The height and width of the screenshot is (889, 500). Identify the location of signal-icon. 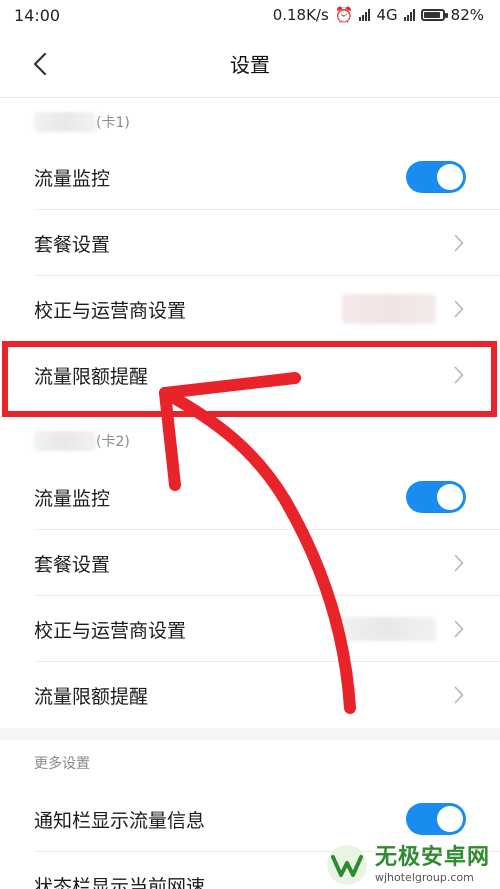
(365, 15).